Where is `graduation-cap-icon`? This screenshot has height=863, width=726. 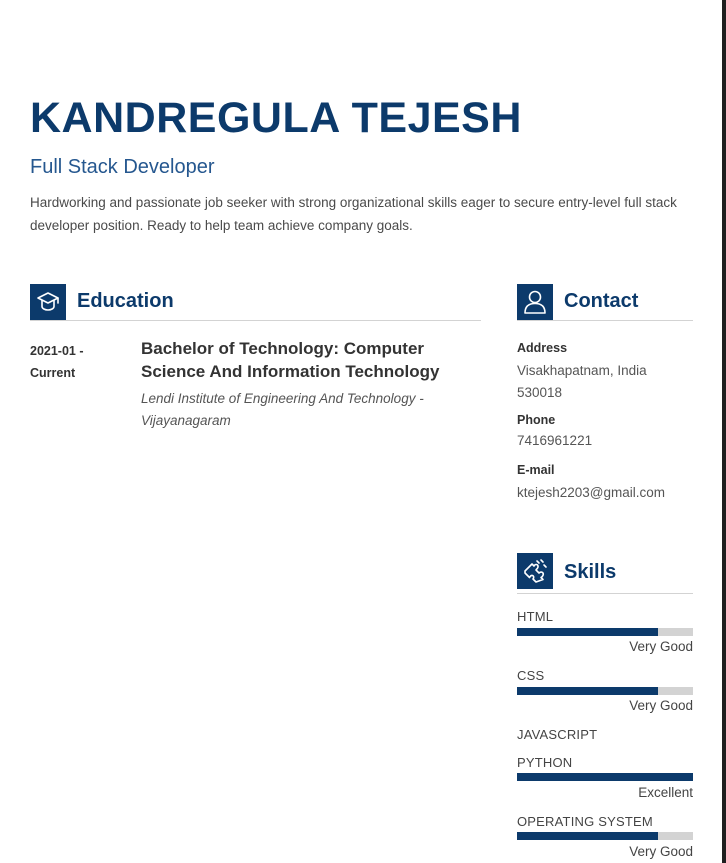
graduation-cap-icon is located at coordinates (48, 302).